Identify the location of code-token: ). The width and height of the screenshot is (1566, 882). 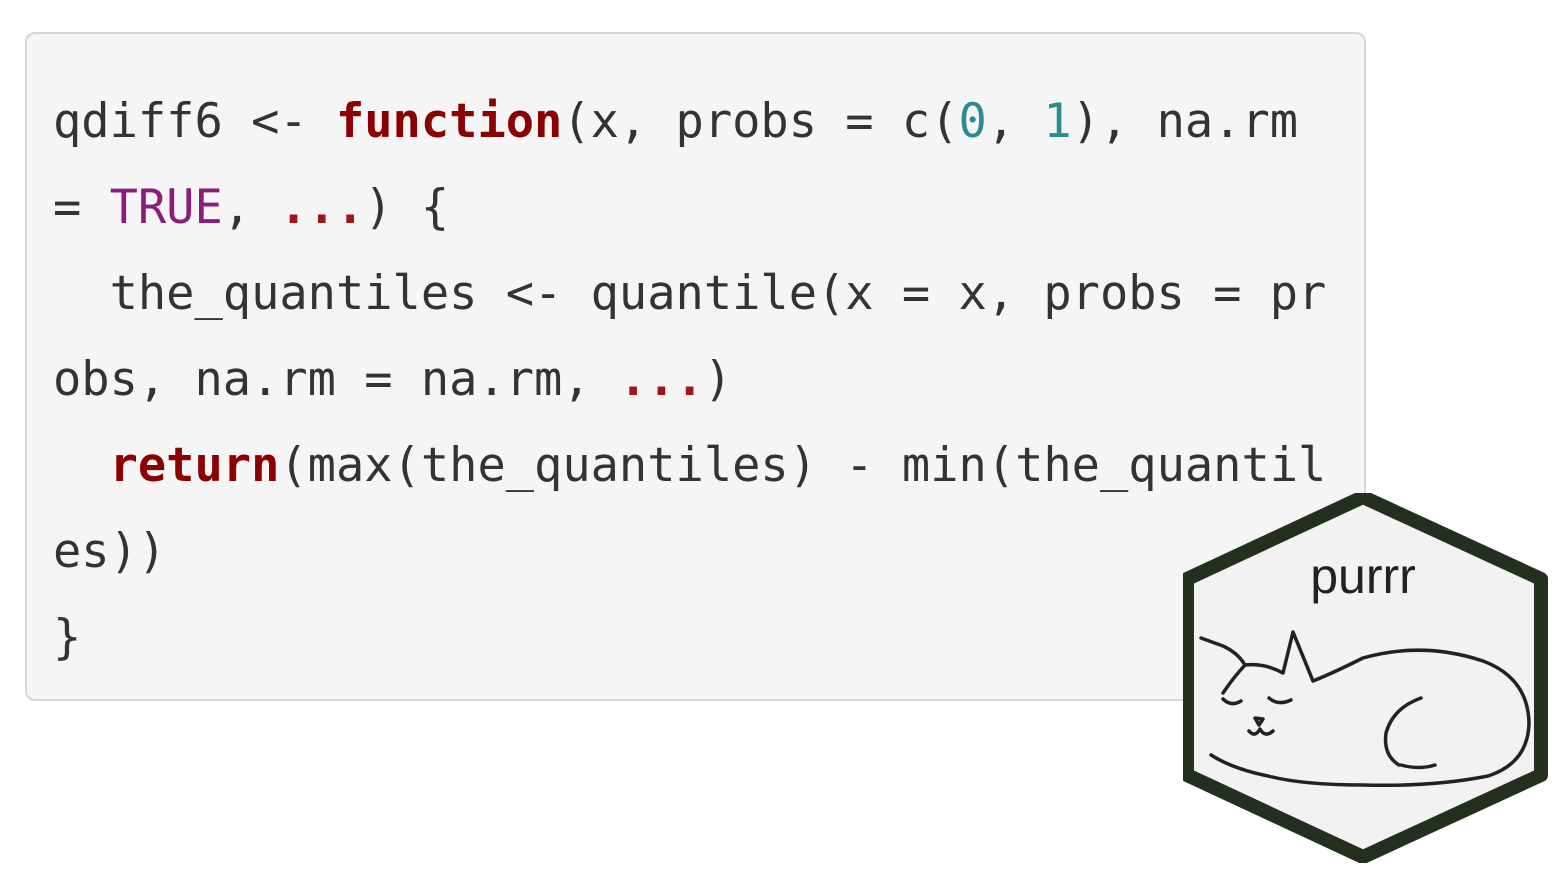
(718, 379).